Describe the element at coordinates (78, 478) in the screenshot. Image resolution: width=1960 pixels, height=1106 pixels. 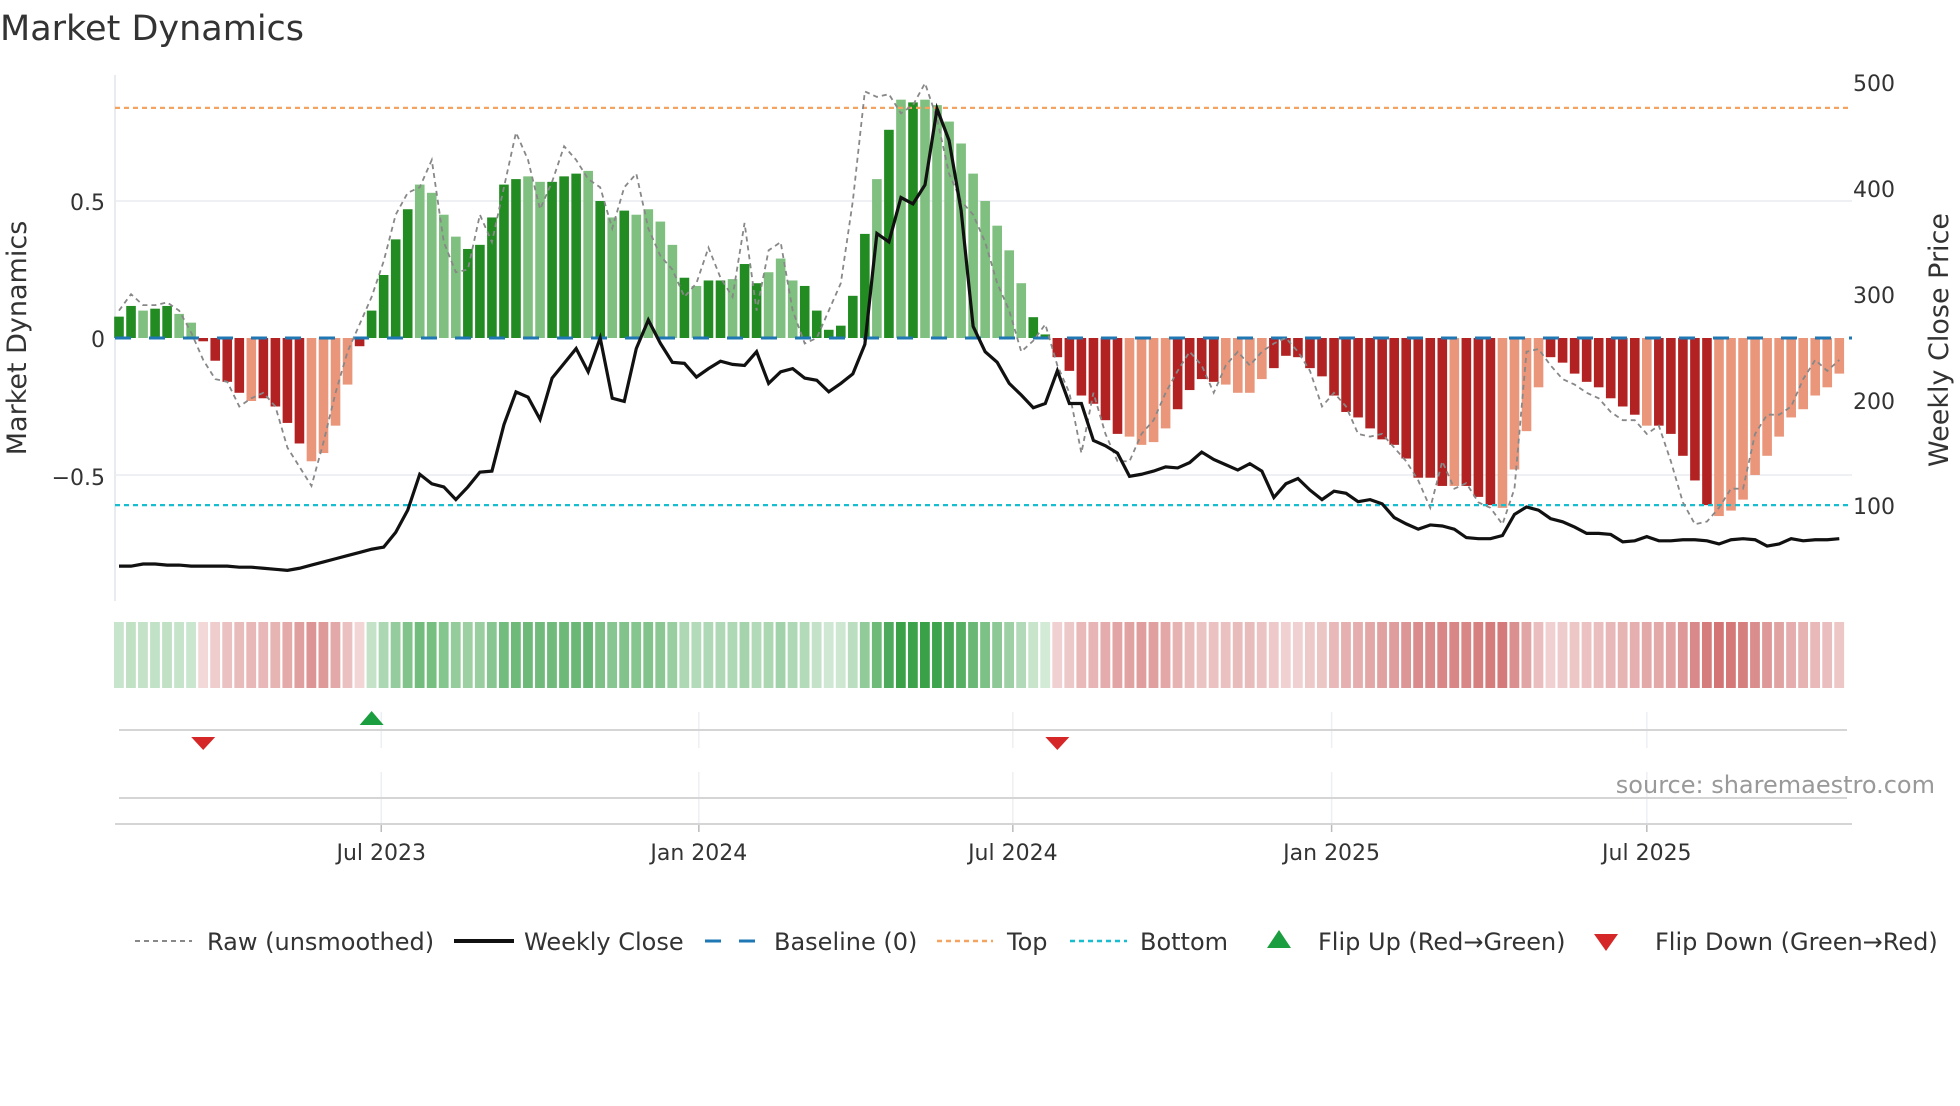
I see `y-tick-label: −0.5` at that location.